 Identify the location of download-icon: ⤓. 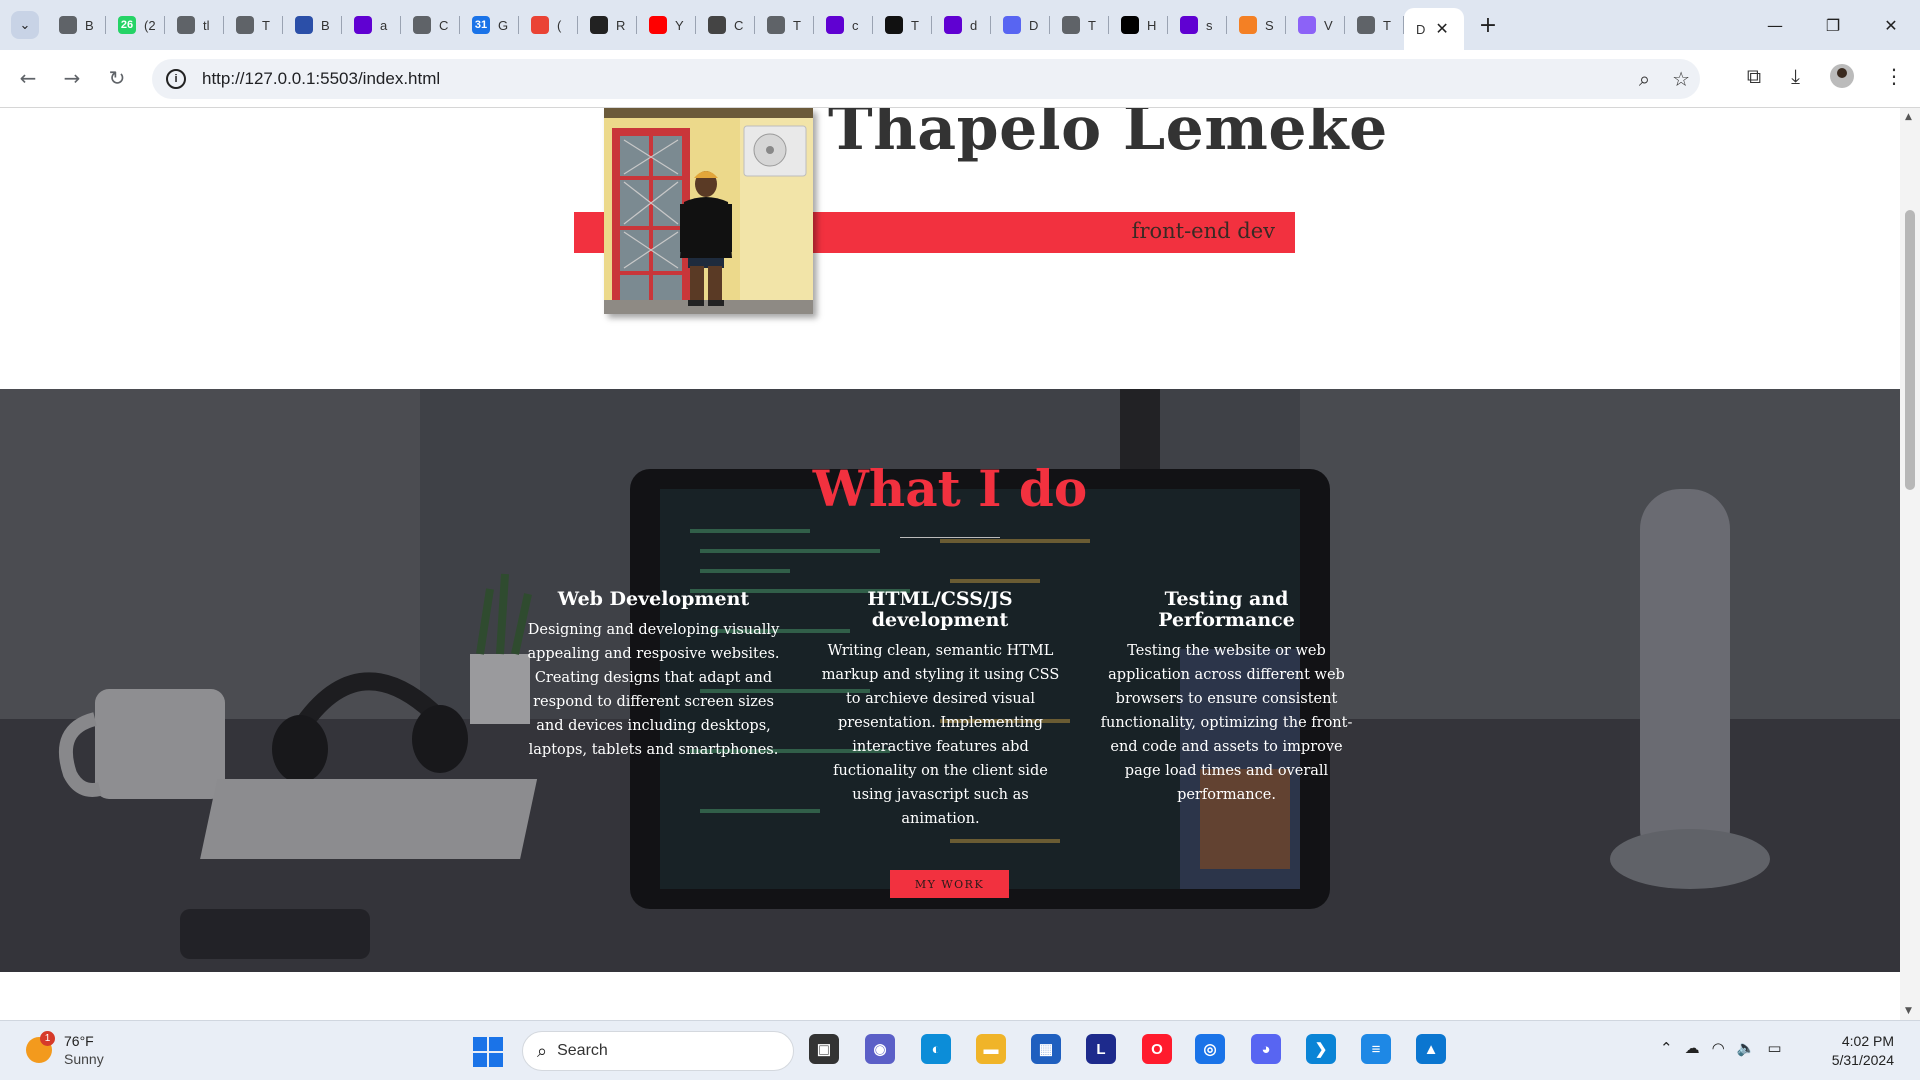
(1795, 76).